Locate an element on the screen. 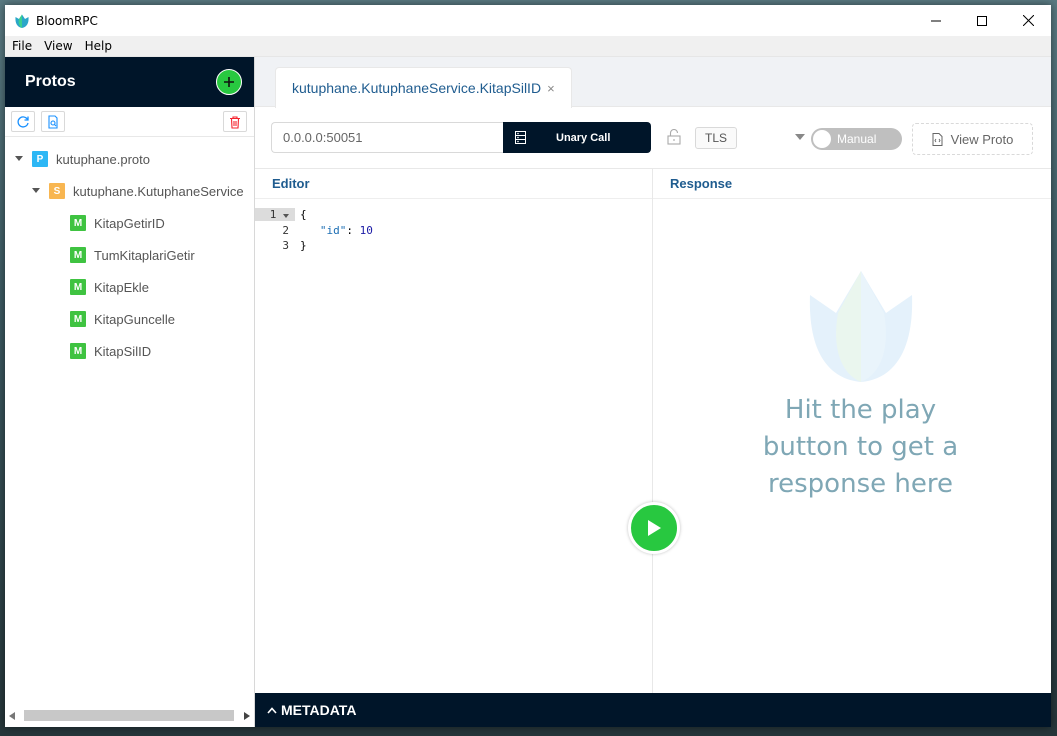 The width and height of the screenshot is (1057, 736). tree-item-method: M TumKitaplariGetir is located at coordinates (129, 255).